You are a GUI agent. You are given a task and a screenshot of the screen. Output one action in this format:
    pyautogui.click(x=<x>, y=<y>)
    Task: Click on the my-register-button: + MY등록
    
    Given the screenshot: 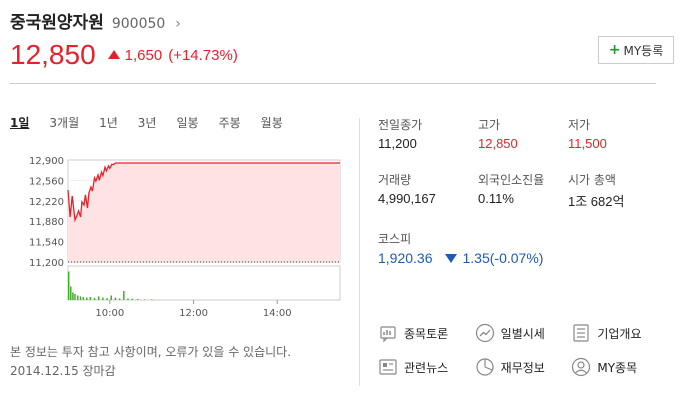 What is the action you would take?
    pyautogui.click(x=636, y=50)
    